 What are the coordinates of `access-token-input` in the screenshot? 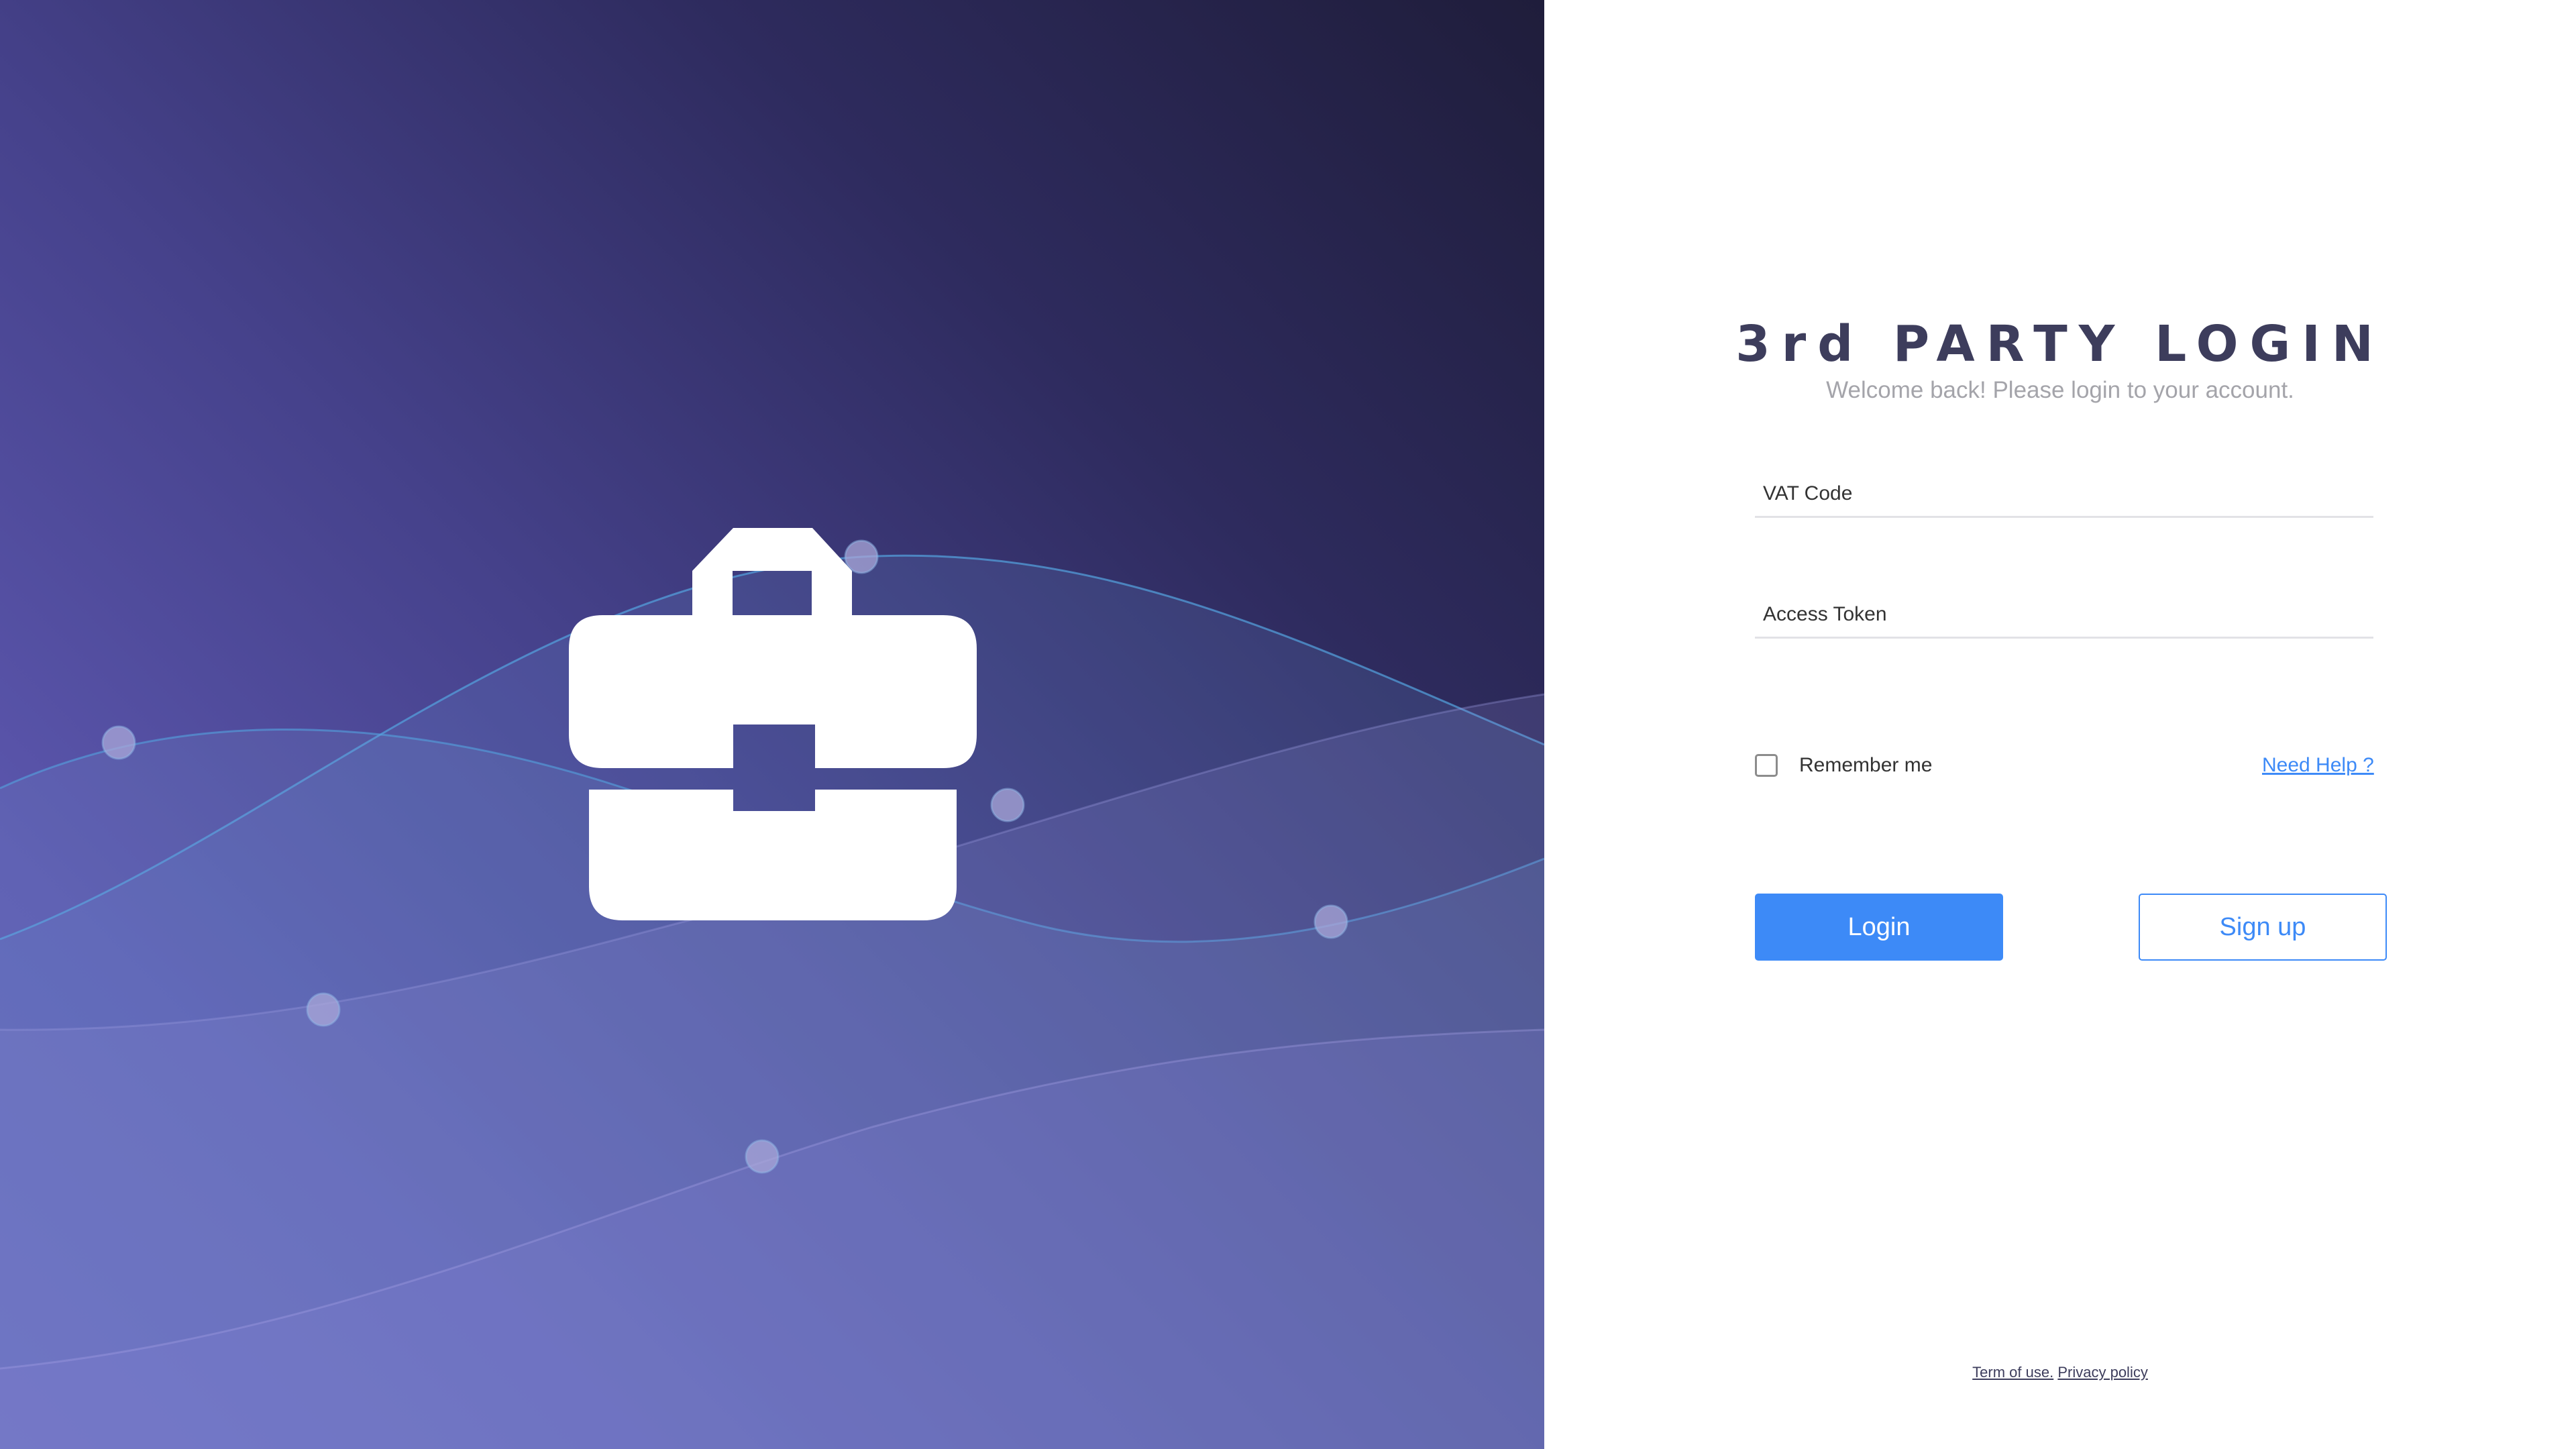 It's located at (2064, 614).